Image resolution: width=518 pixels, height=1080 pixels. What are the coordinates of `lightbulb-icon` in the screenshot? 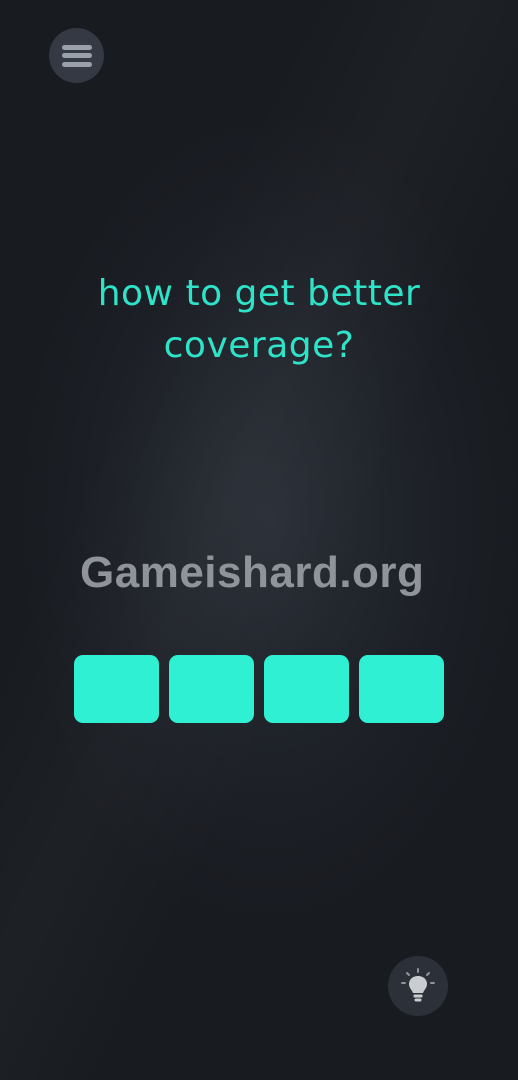 It's located at (418, 985).